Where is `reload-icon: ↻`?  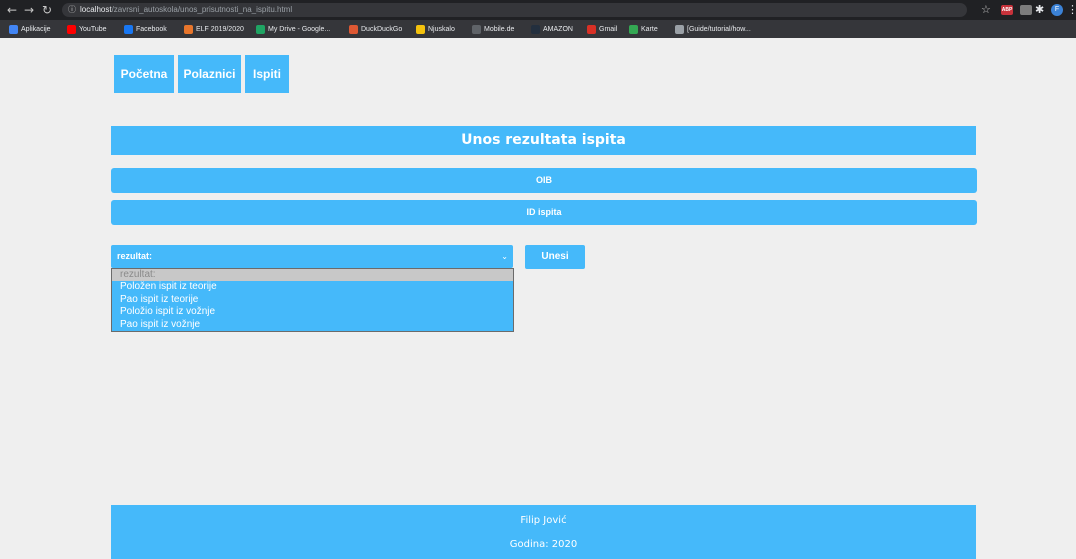
reload-icon: ↻ is located at coordinates (47, 10).